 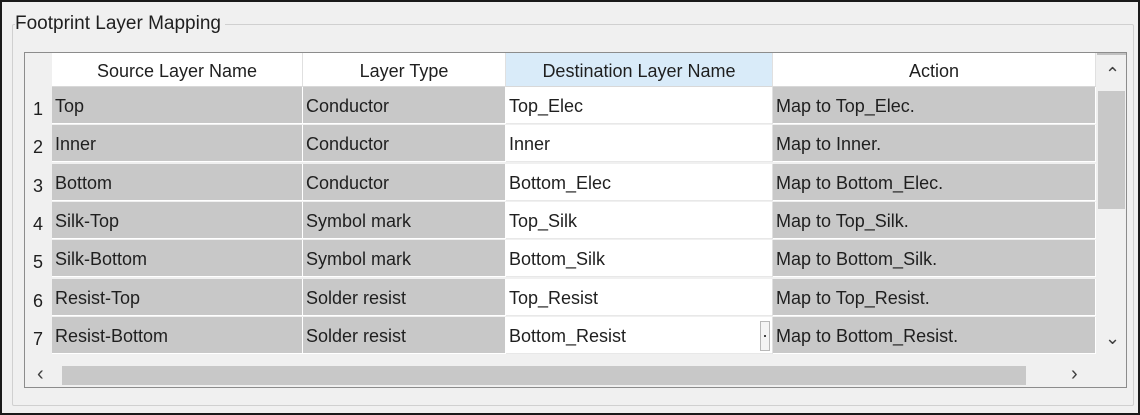 I want to click on destination-layer-cell: Top_Elec, so click(x=639, y=105).